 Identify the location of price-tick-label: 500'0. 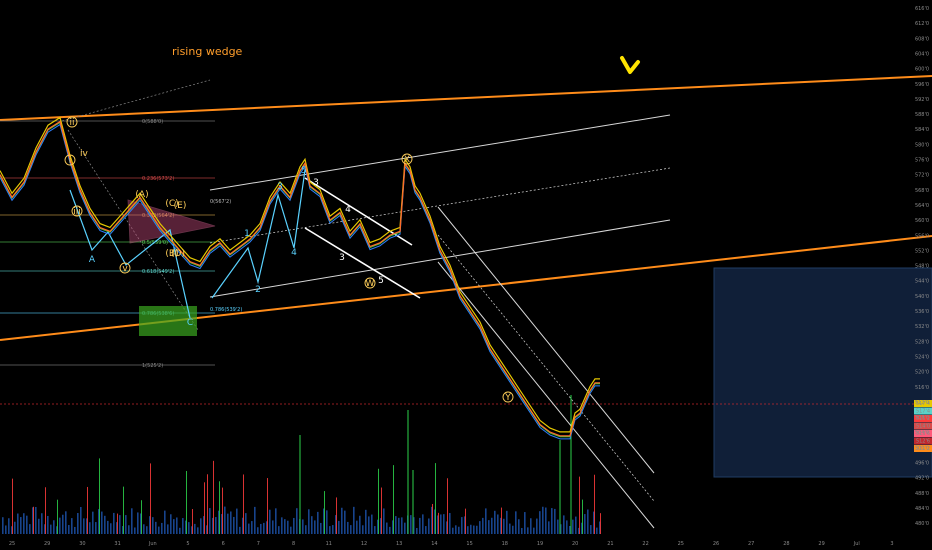
(922, 448).